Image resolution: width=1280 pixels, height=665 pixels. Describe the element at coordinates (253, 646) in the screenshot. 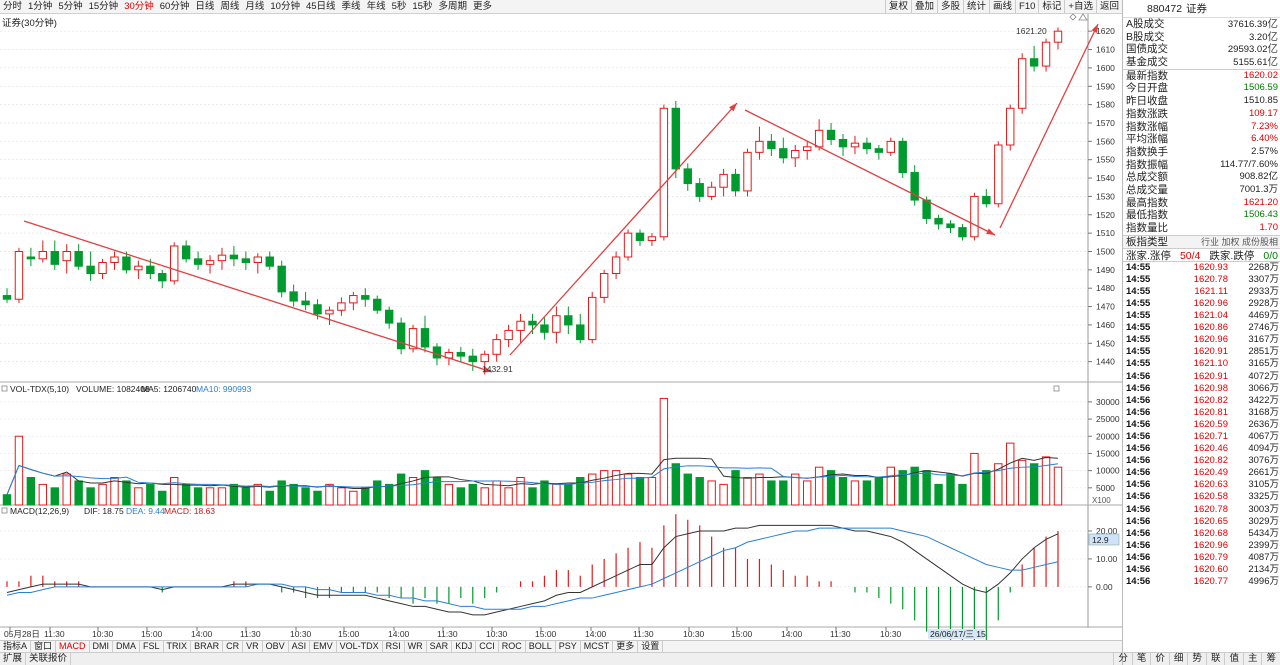

I see `indicator-tab: VR` at that location.